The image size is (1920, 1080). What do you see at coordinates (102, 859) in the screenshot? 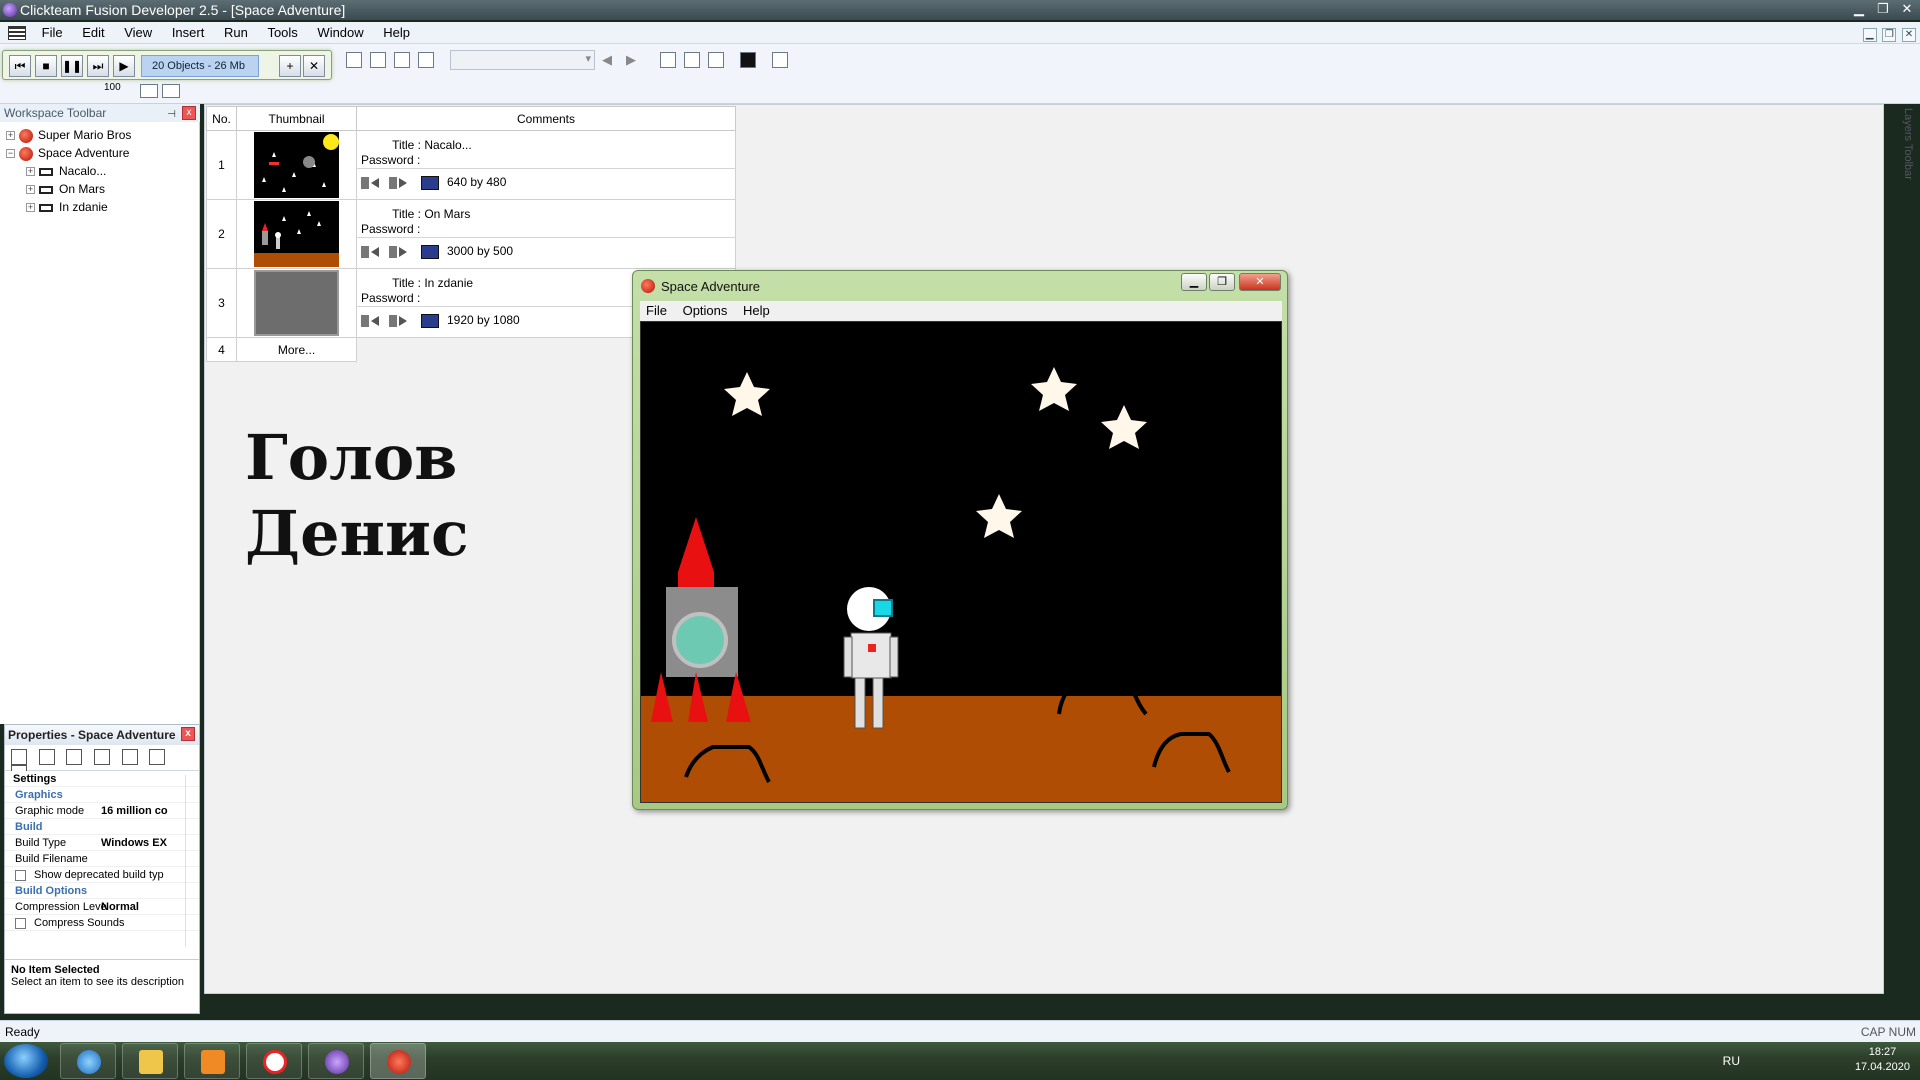
I see `build-filename-row: Build Filename` at bounding box center [102, 859].